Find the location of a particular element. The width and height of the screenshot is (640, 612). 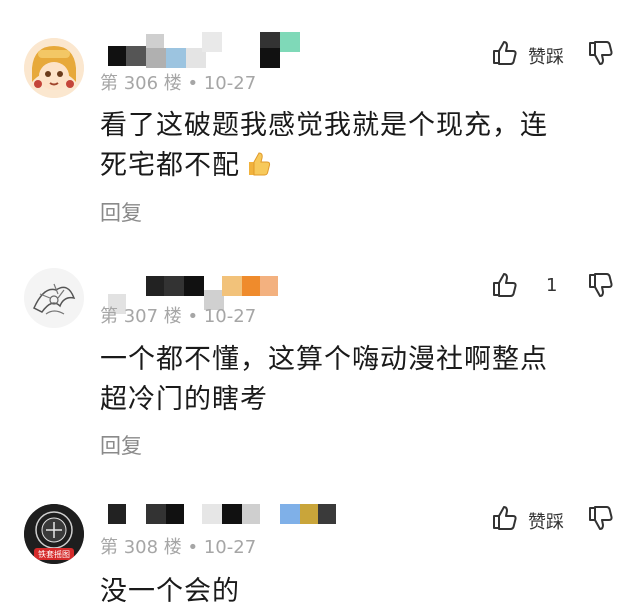

anime-girl-avatar-image is located at coordinates (54, 68).